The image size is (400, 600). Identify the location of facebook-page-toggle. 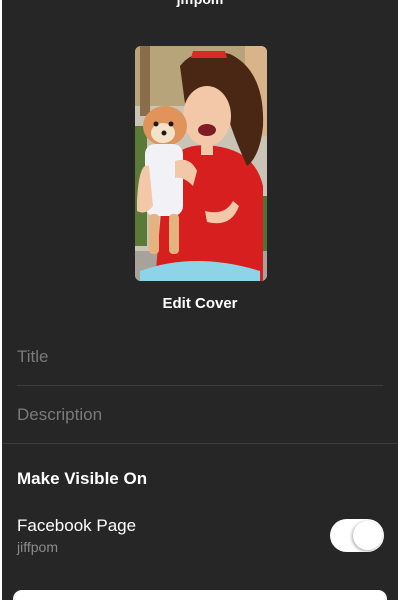
(357, 535).